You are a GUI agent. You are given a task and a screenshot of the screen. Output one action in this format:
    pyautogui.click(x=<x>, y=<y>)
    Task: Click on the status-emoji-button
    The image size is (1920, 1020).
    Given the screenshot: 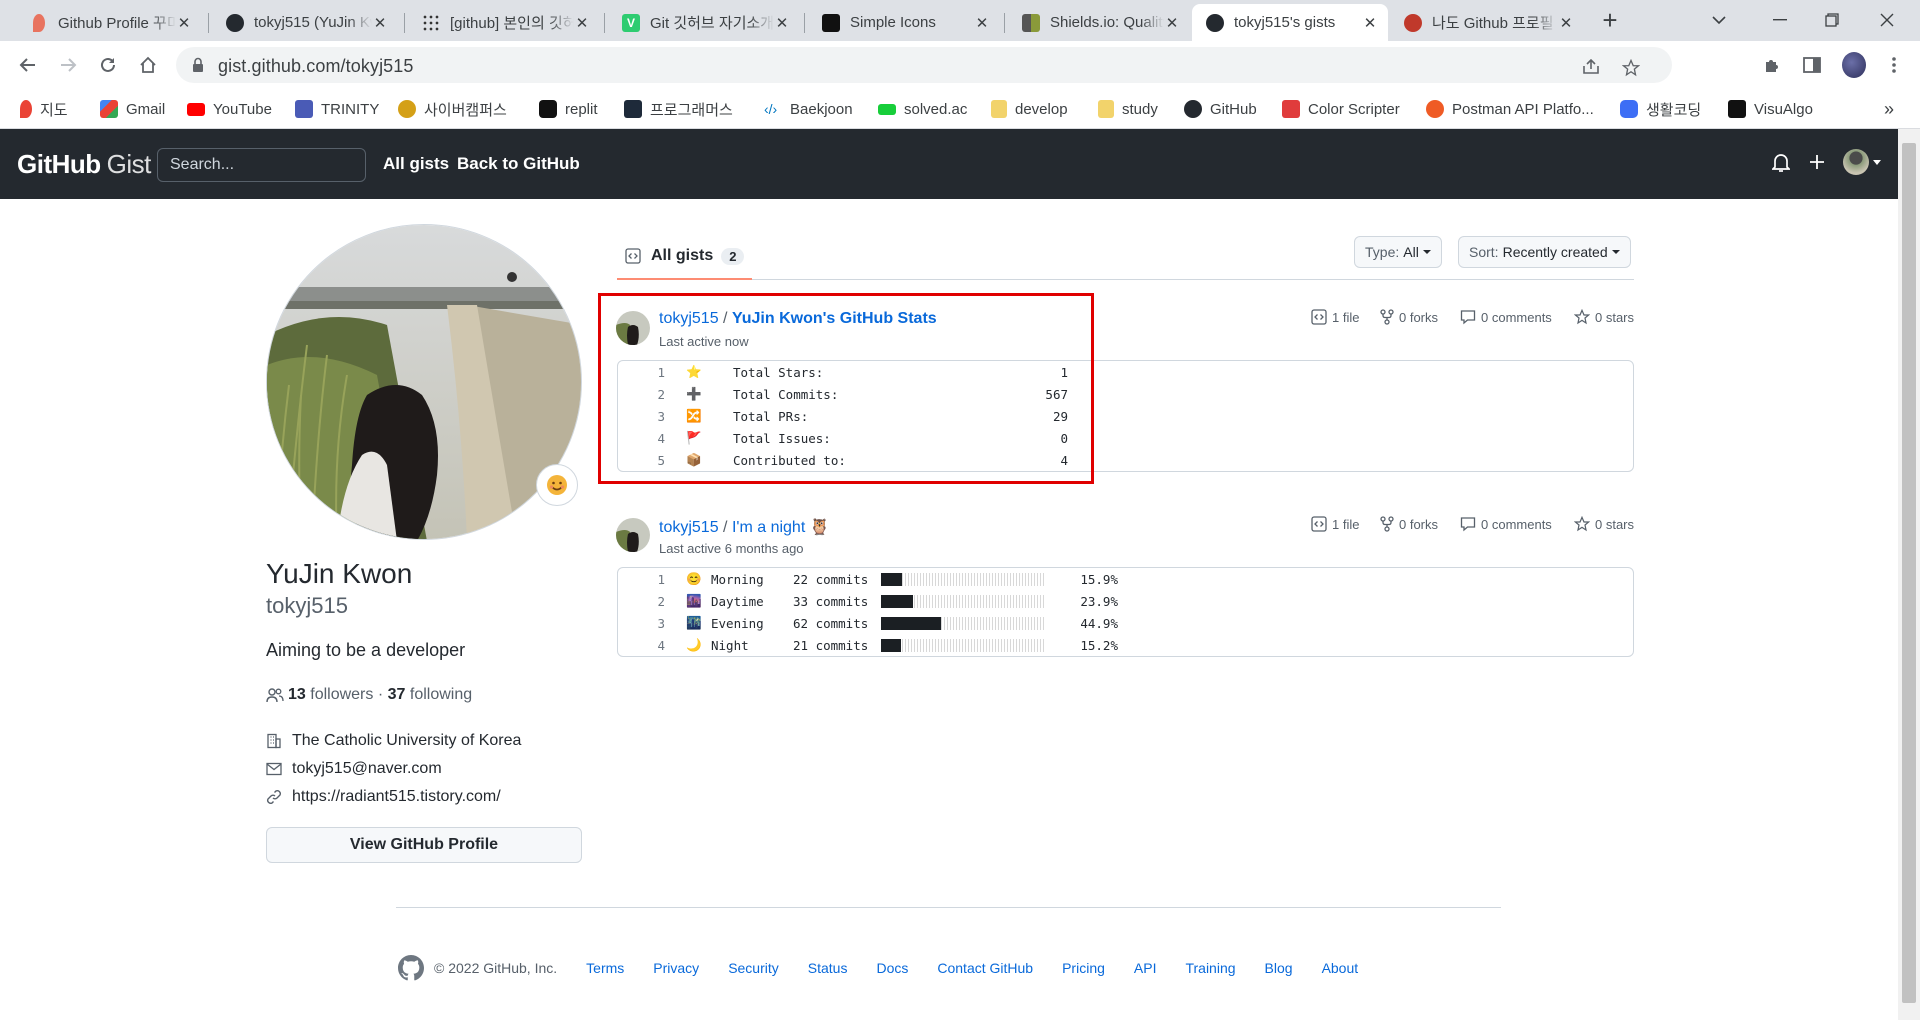 What is the action you would take?
    pyautogui.click(x=557, y=485)
    